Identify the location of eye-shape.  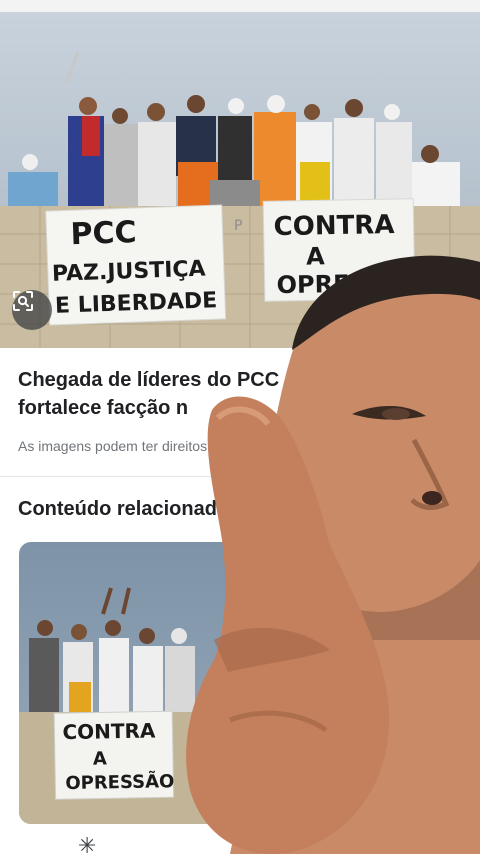
(389, 412).